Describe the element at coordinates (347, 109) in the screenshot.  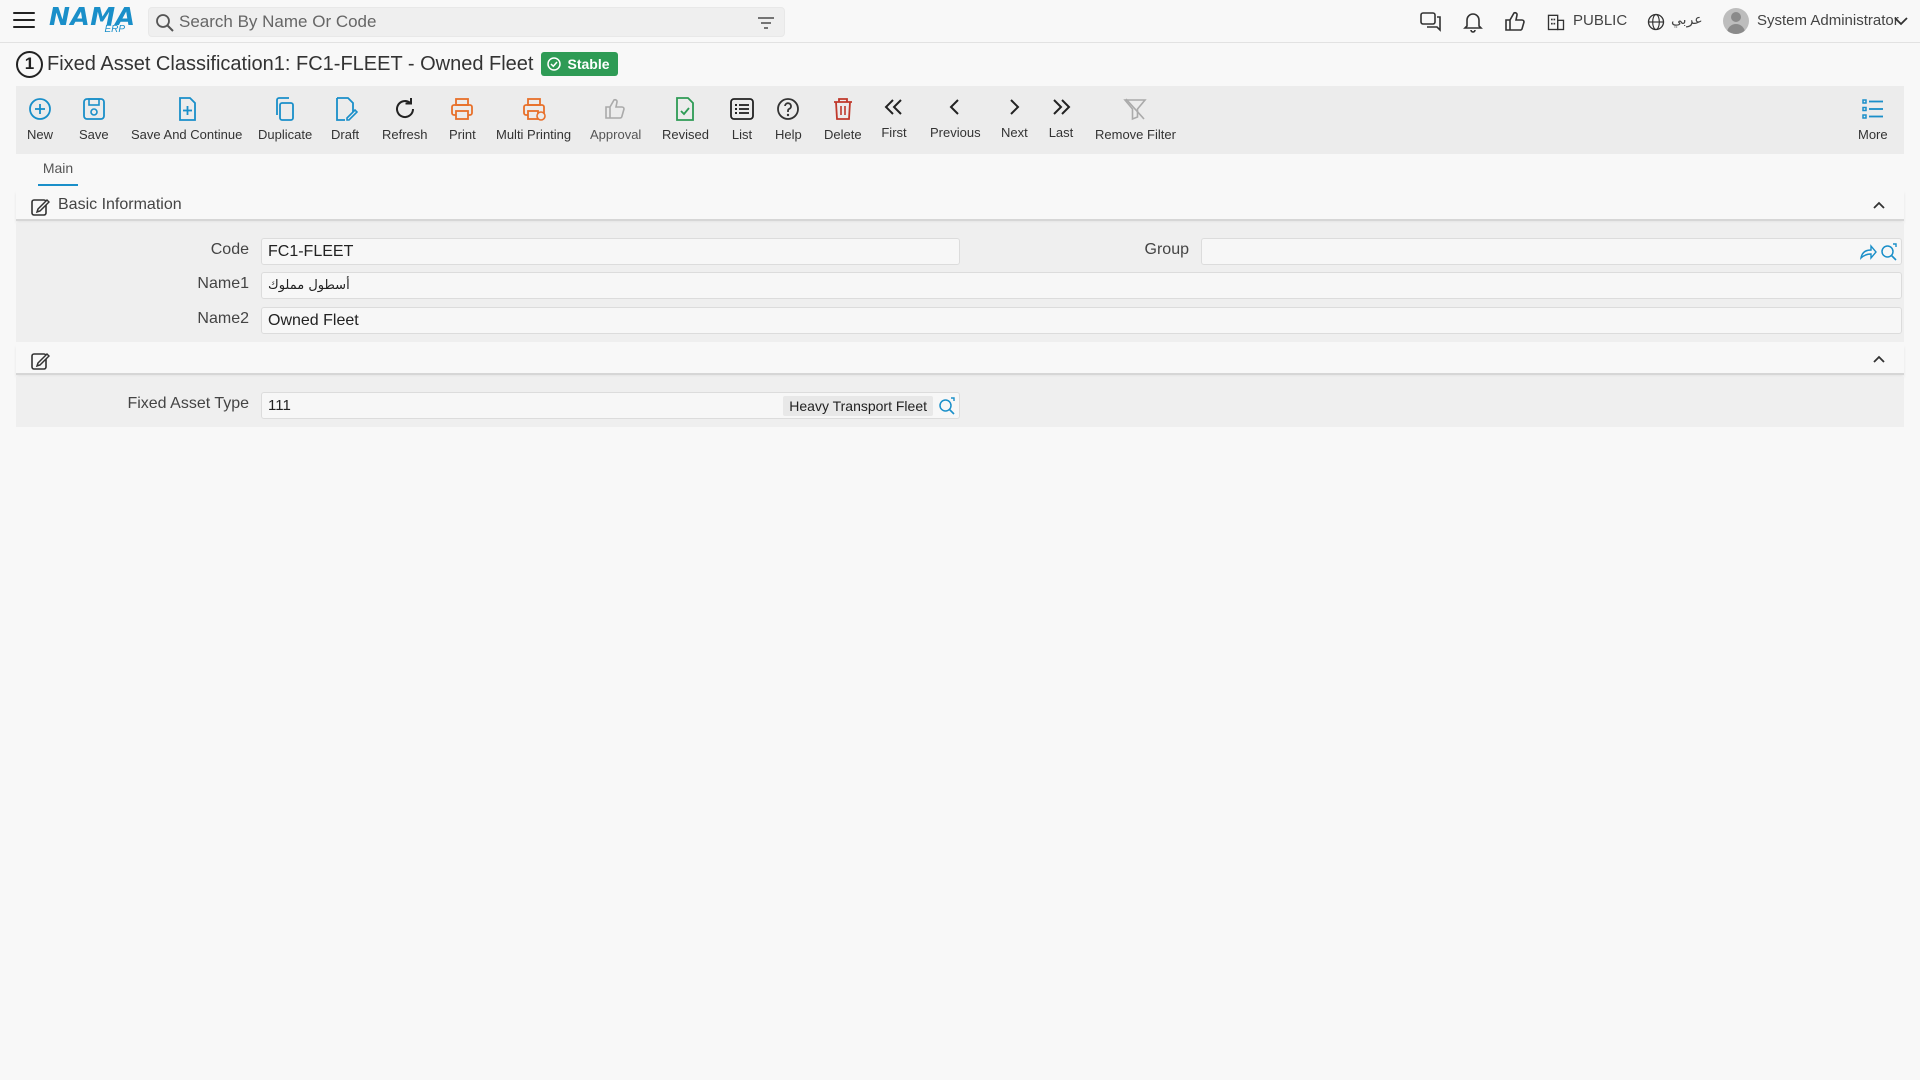
I see `draft-edit-icon` at that location.